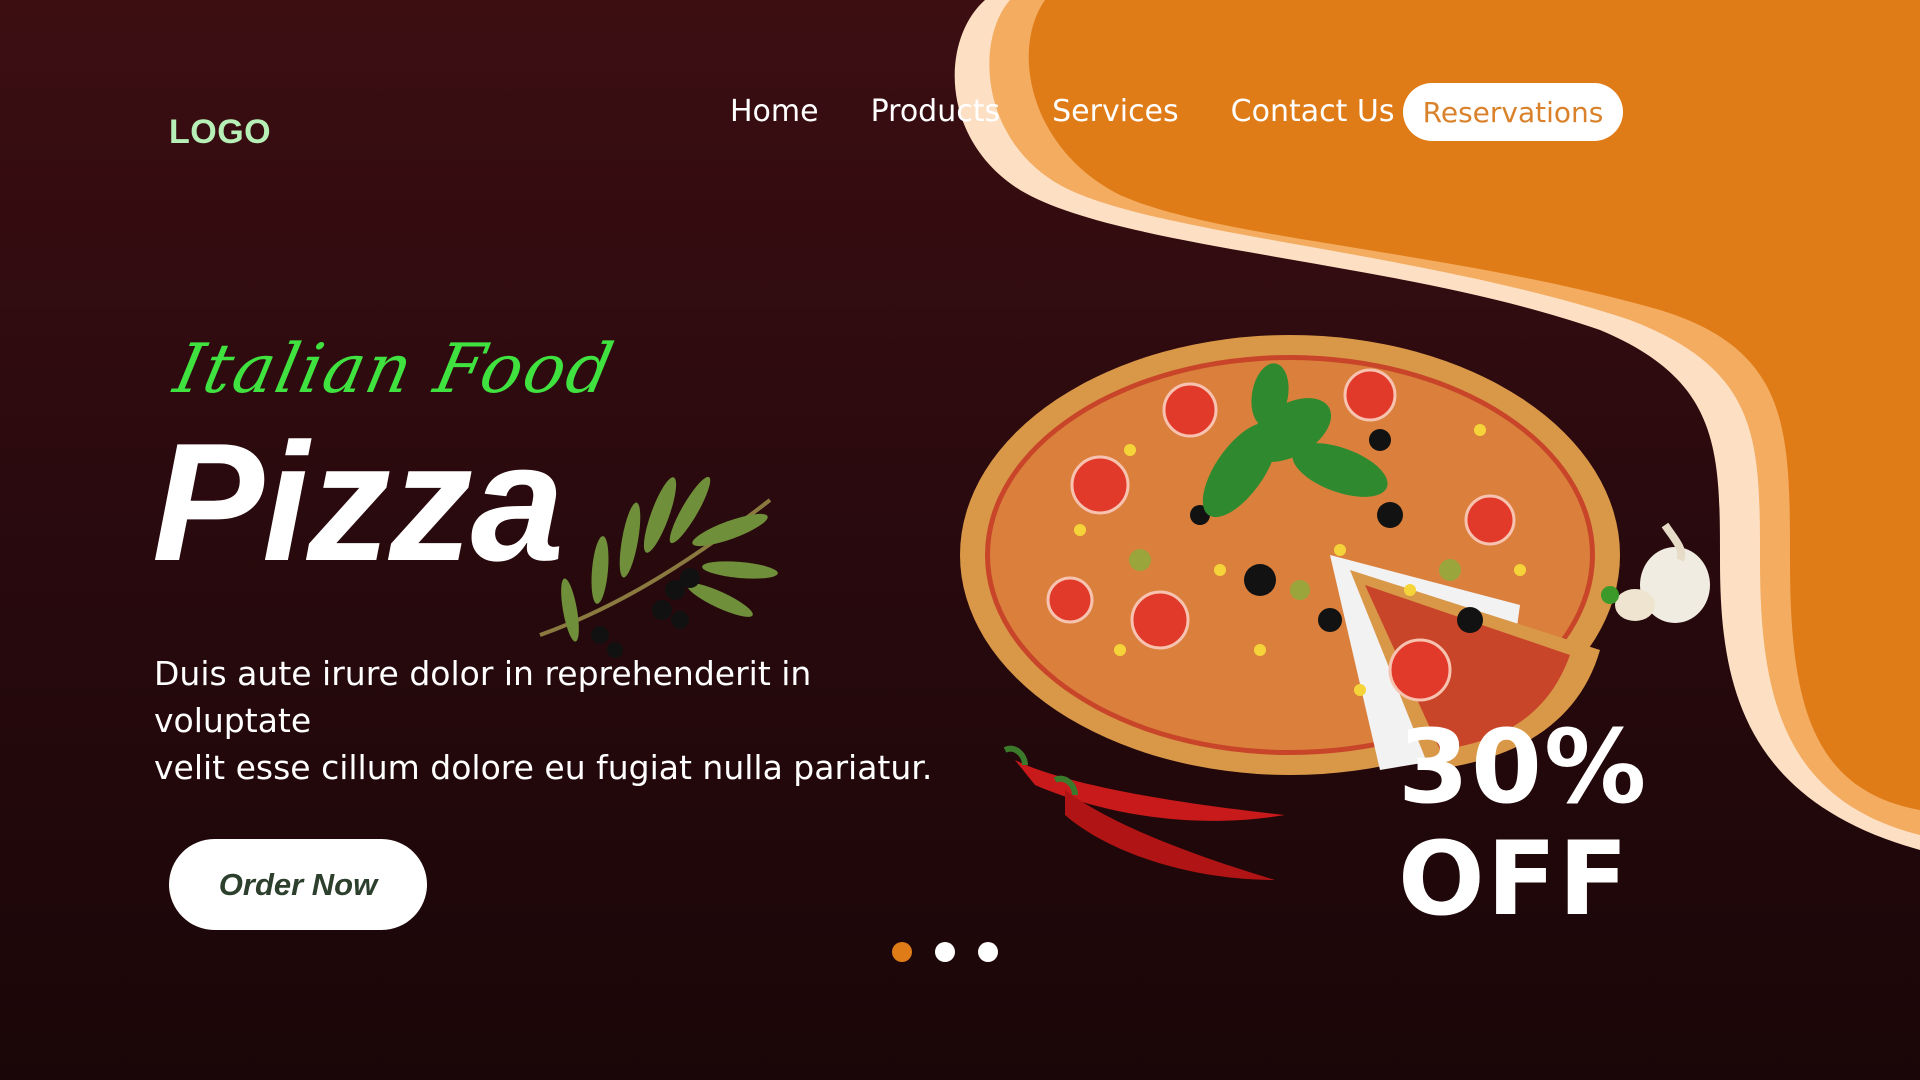  I want to click on hero-subtitle: Italian Food, so click(394, 369).